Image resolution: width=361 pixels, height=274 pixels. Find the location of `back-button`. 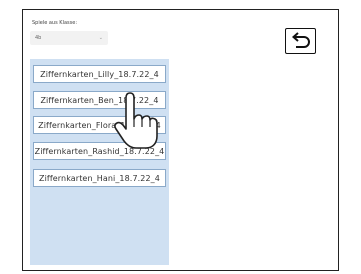

back-button is located at coordinates (300, 41).